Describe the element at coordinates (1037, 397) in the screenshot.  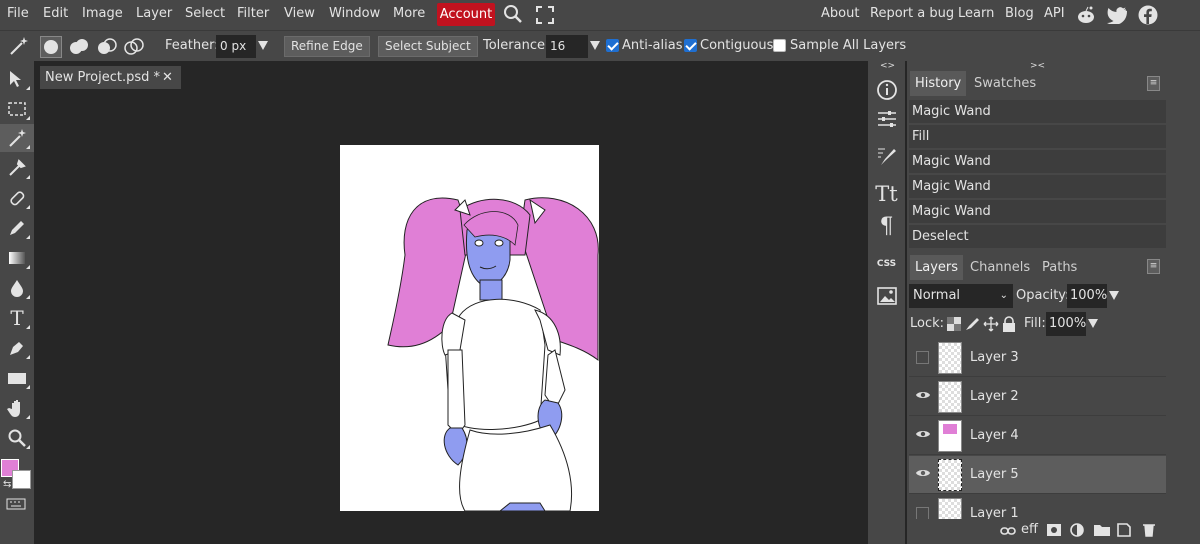
I see `layer-row: Layer 2` at that location.